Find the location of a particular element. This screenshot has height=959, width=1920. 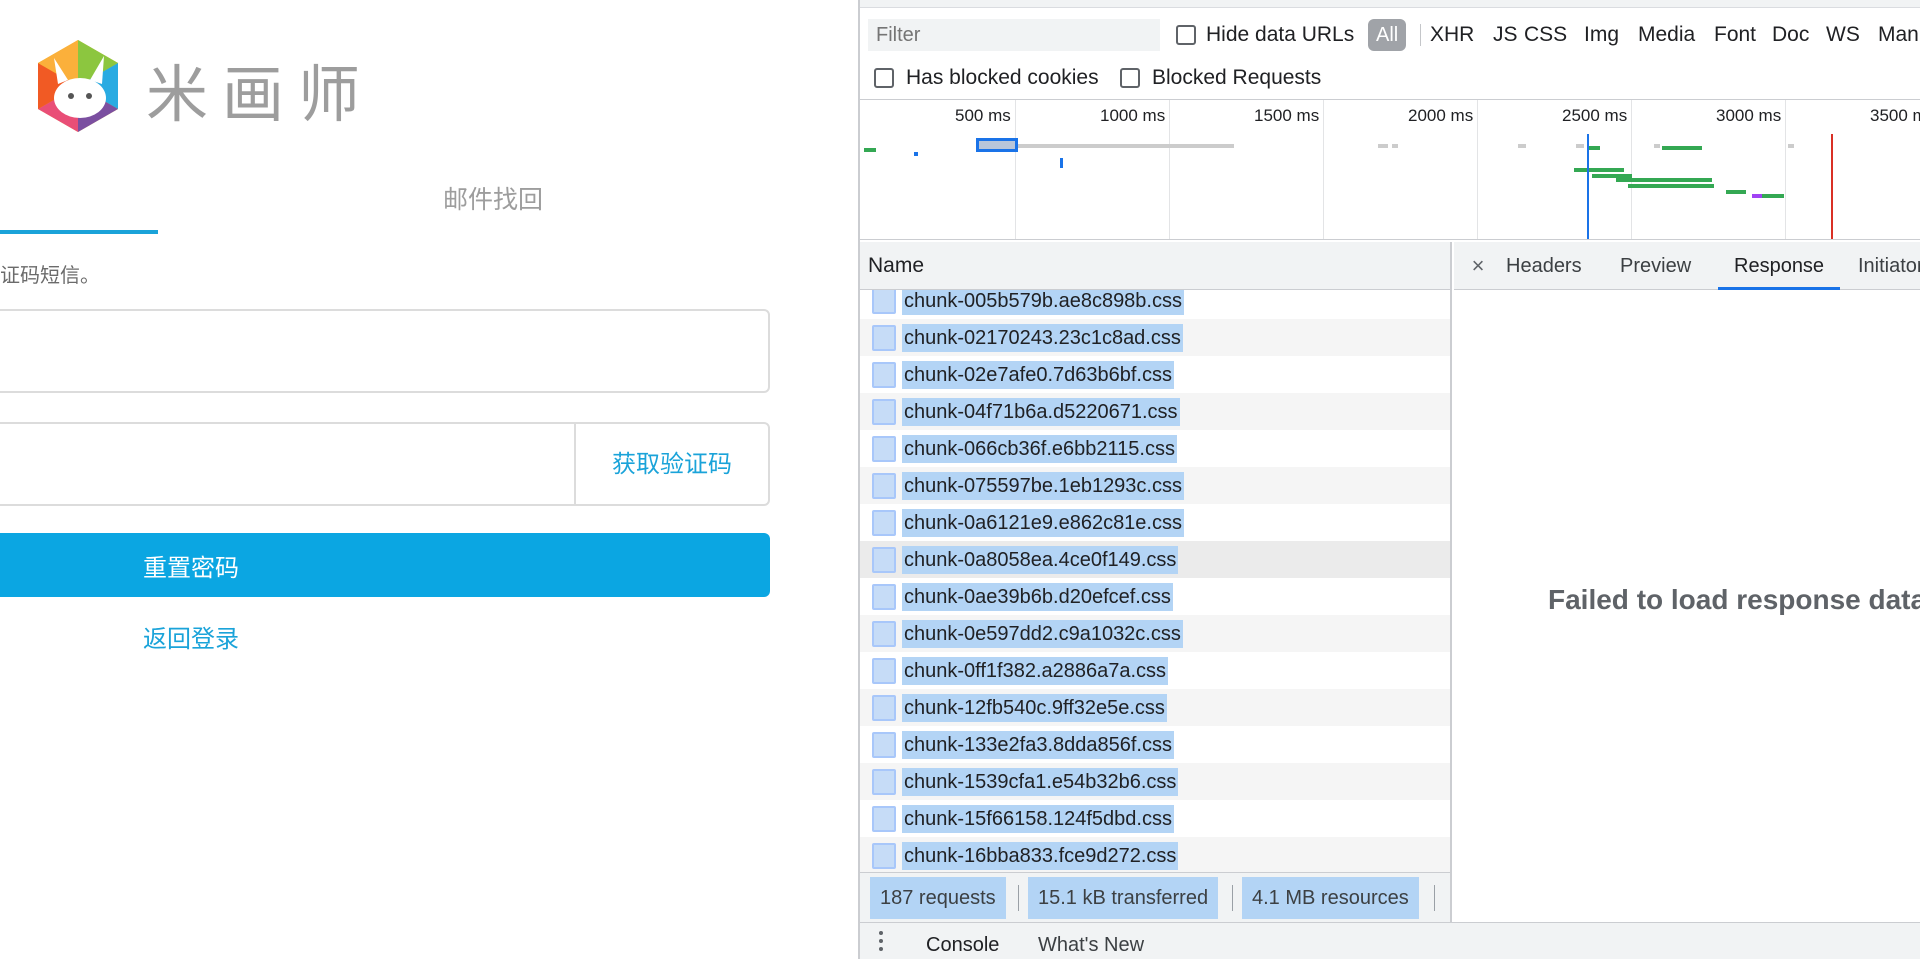

hide-data-urls-checkbox is located at coordinates (1186, 35).